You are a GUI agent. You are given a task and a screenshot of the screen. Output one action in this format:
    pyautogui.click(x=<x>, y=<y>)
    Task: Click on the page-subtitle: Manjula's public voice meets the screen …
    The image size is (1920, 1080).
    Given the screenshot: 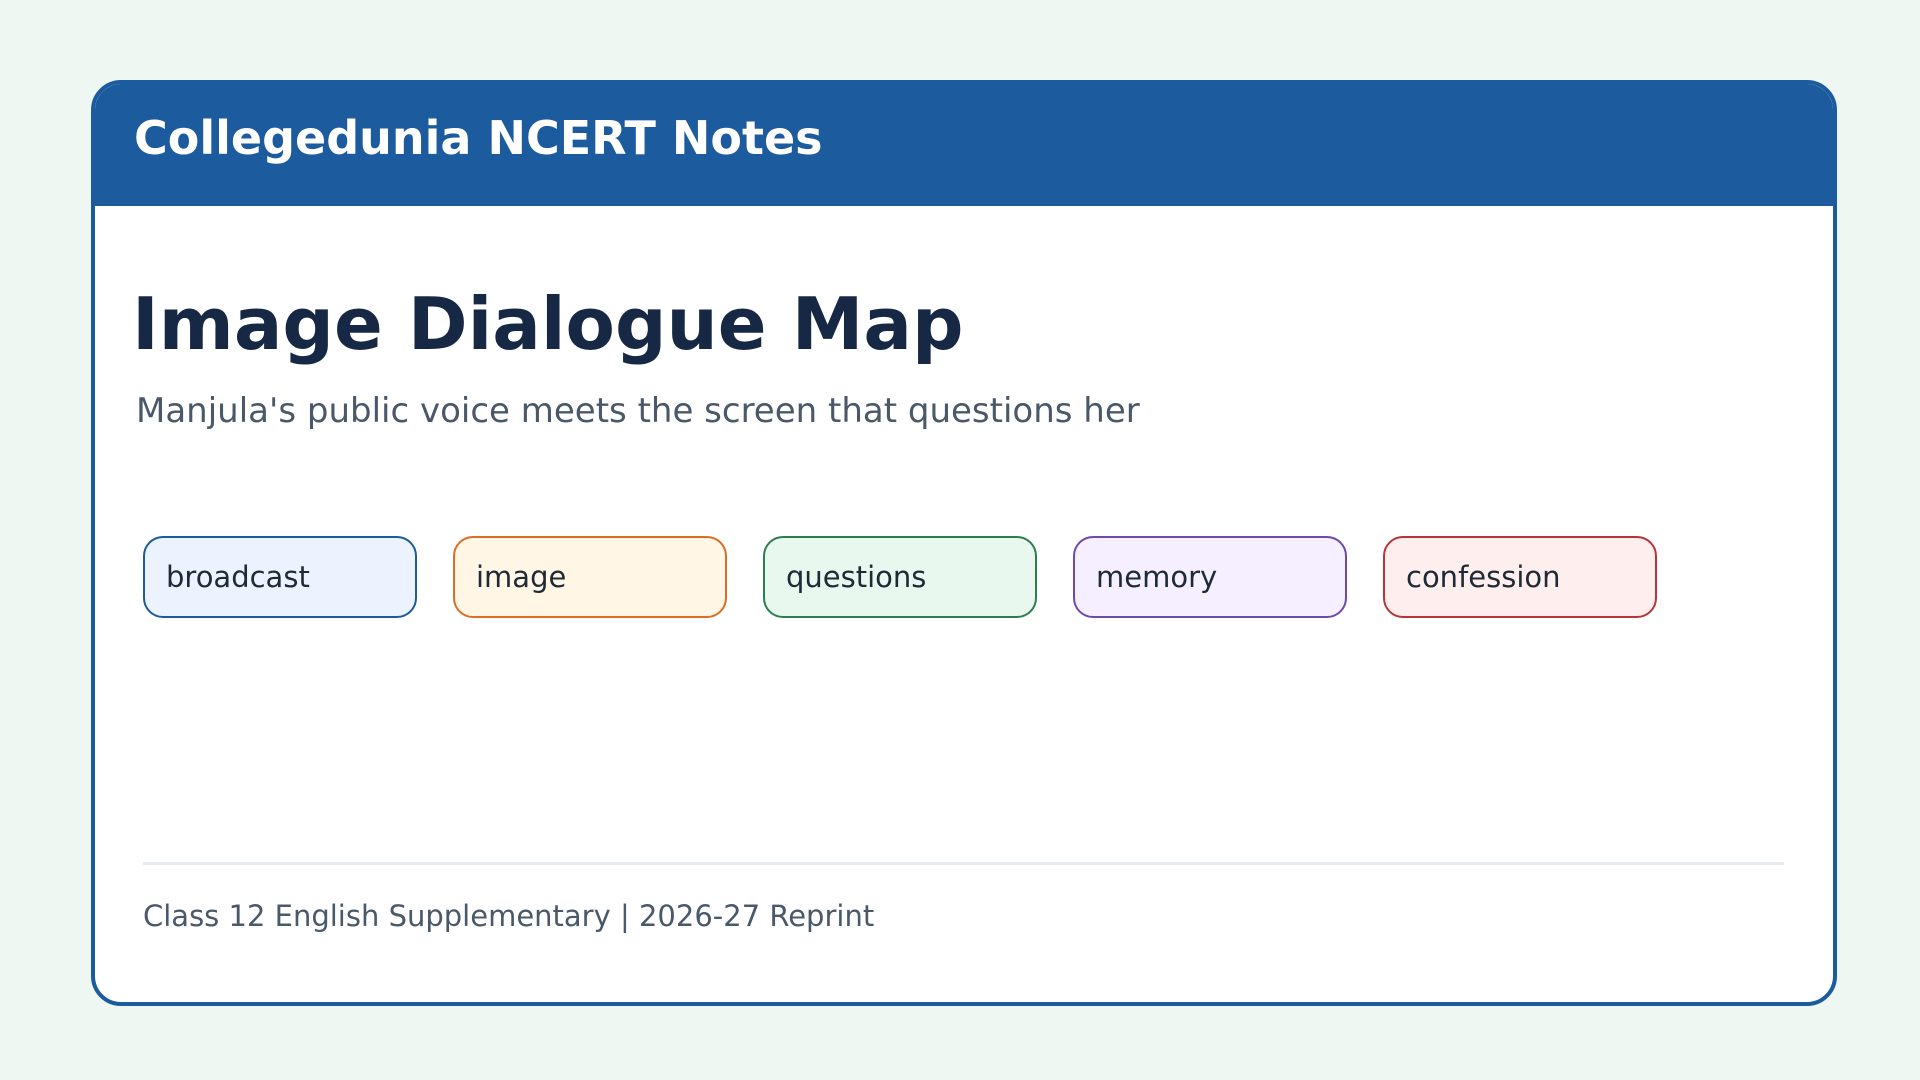 What is the action you would take?
    pyautogui.click(x=638, y=411)
    